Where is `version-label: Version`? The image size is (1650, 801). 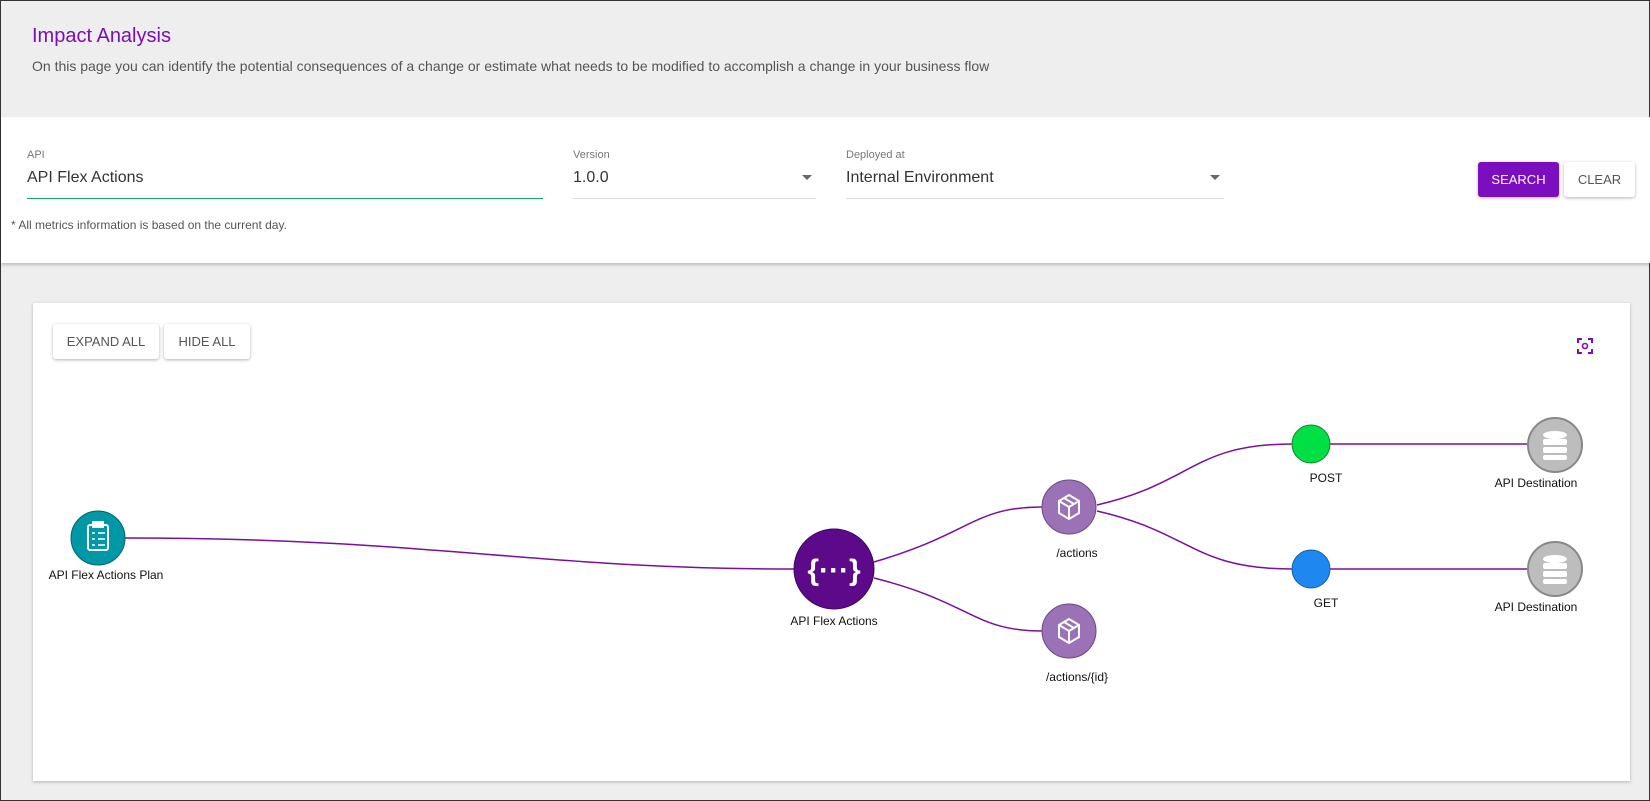 version-label: Version is located at coordinates (591, 155).